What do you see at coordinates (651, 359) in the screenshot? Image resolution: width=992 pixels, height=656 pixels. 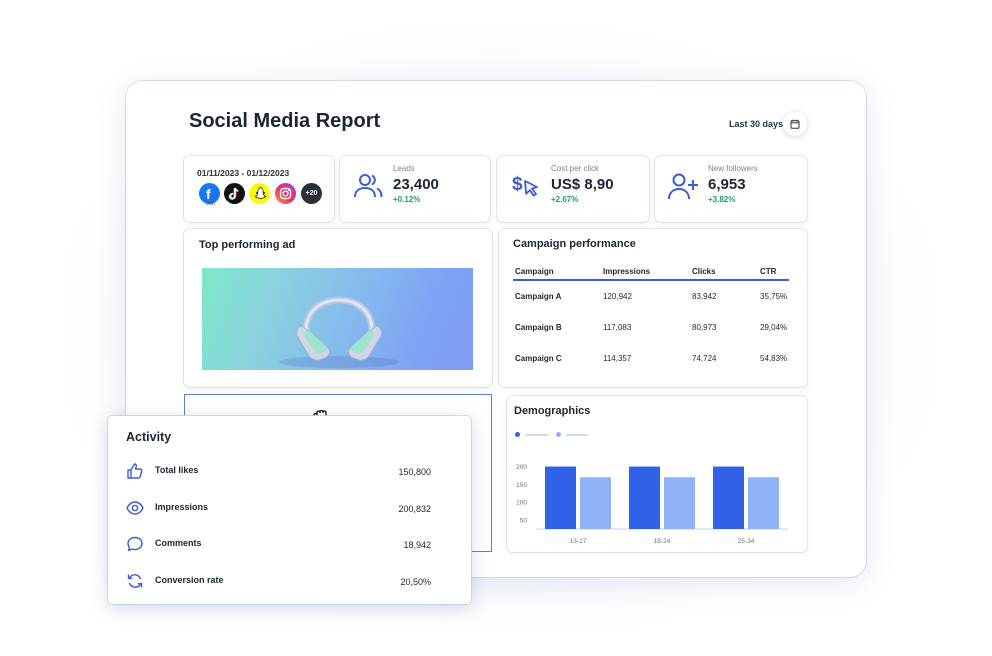 I see `table-row: Campaign C 114,357 74,724 54,83%` at bounding box center [651, 359].